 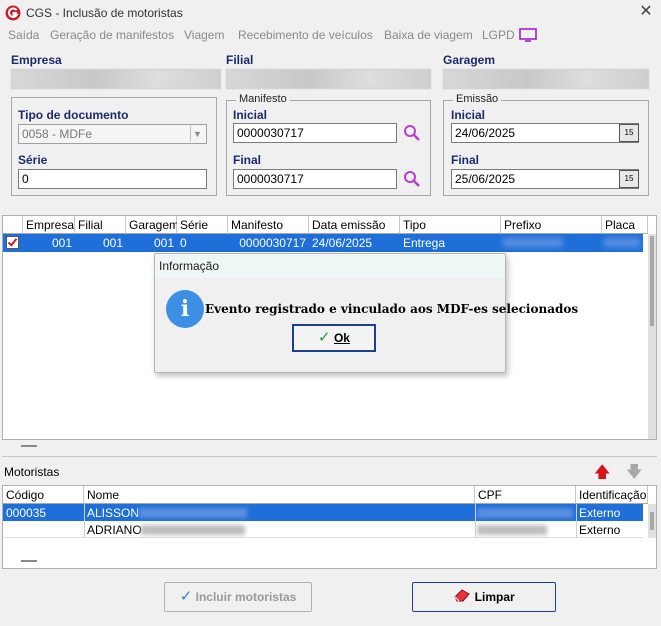 What do you see at coordinates (112, 134) in the screenshot?
I see `tipo-documento-select: 0058 - MDFe ▼` at bounding box center [112, 134].